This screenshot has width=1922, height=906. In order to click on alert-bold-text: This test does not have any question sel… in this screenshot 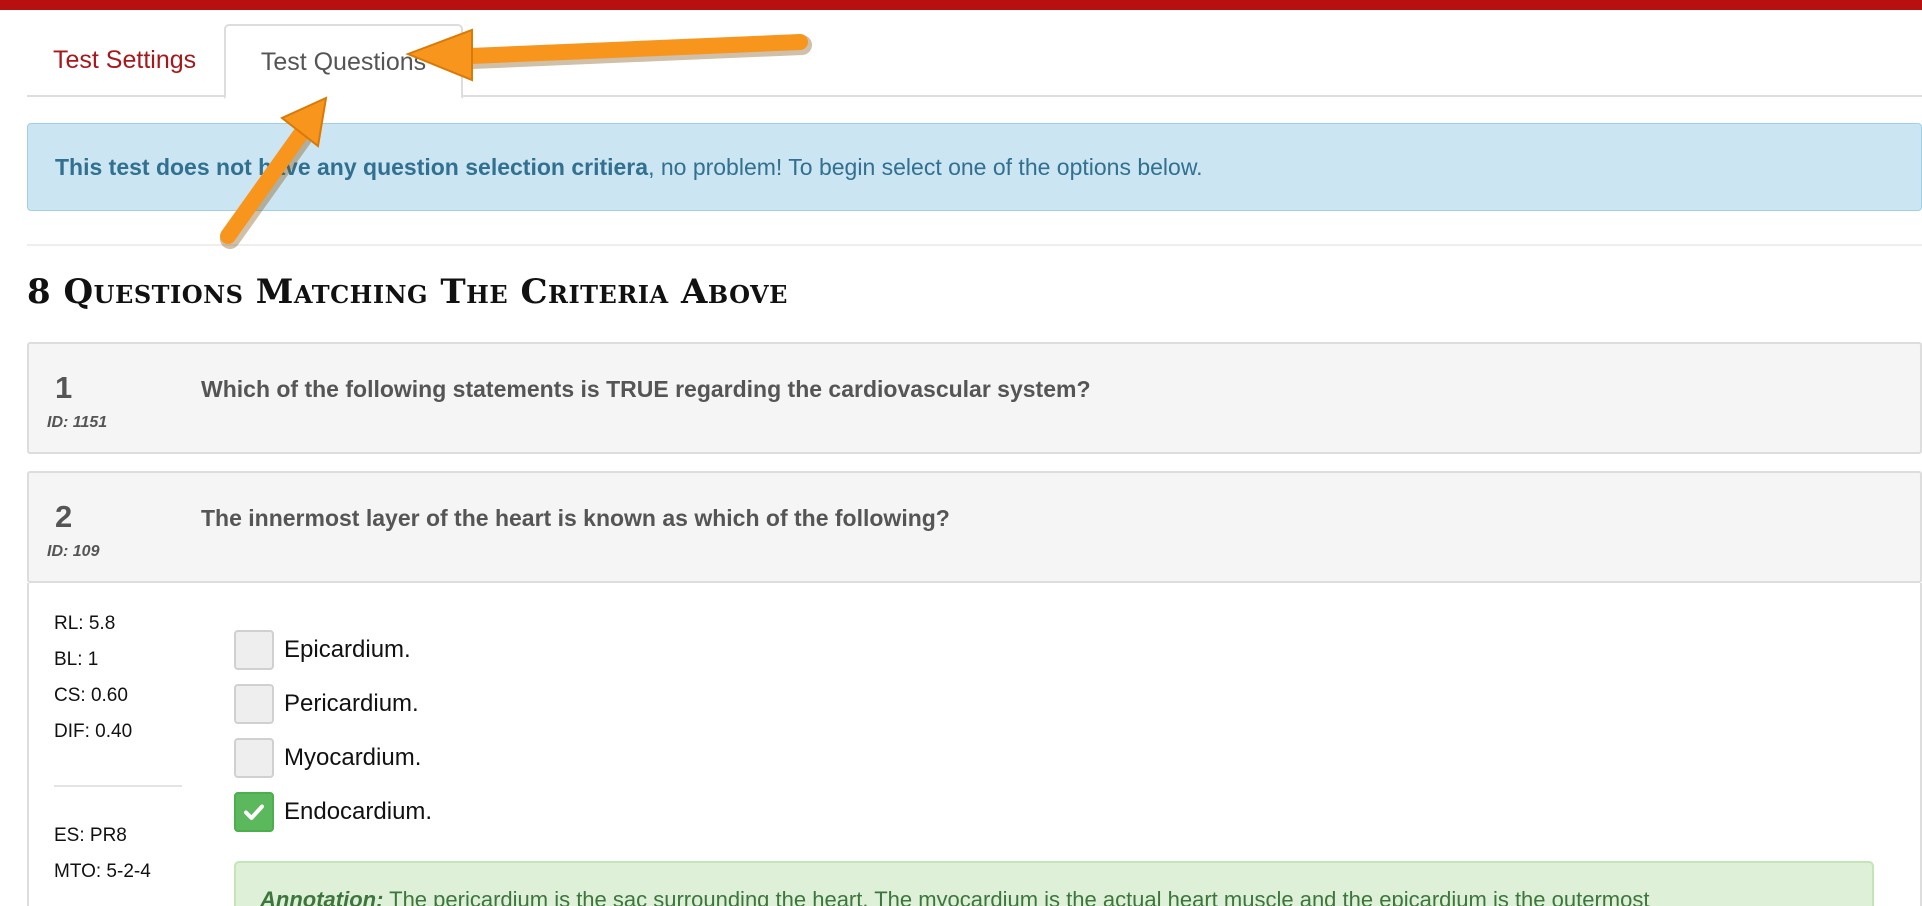, I will do `click(352, 167)`.